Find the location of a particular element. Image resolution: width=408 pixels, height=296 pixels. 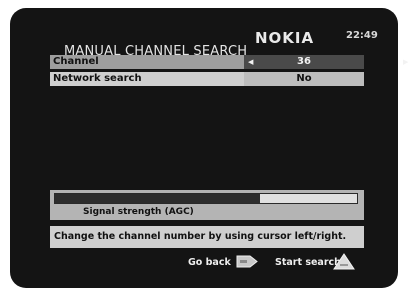

network-search-value: No is located at coordinates (304, 79).